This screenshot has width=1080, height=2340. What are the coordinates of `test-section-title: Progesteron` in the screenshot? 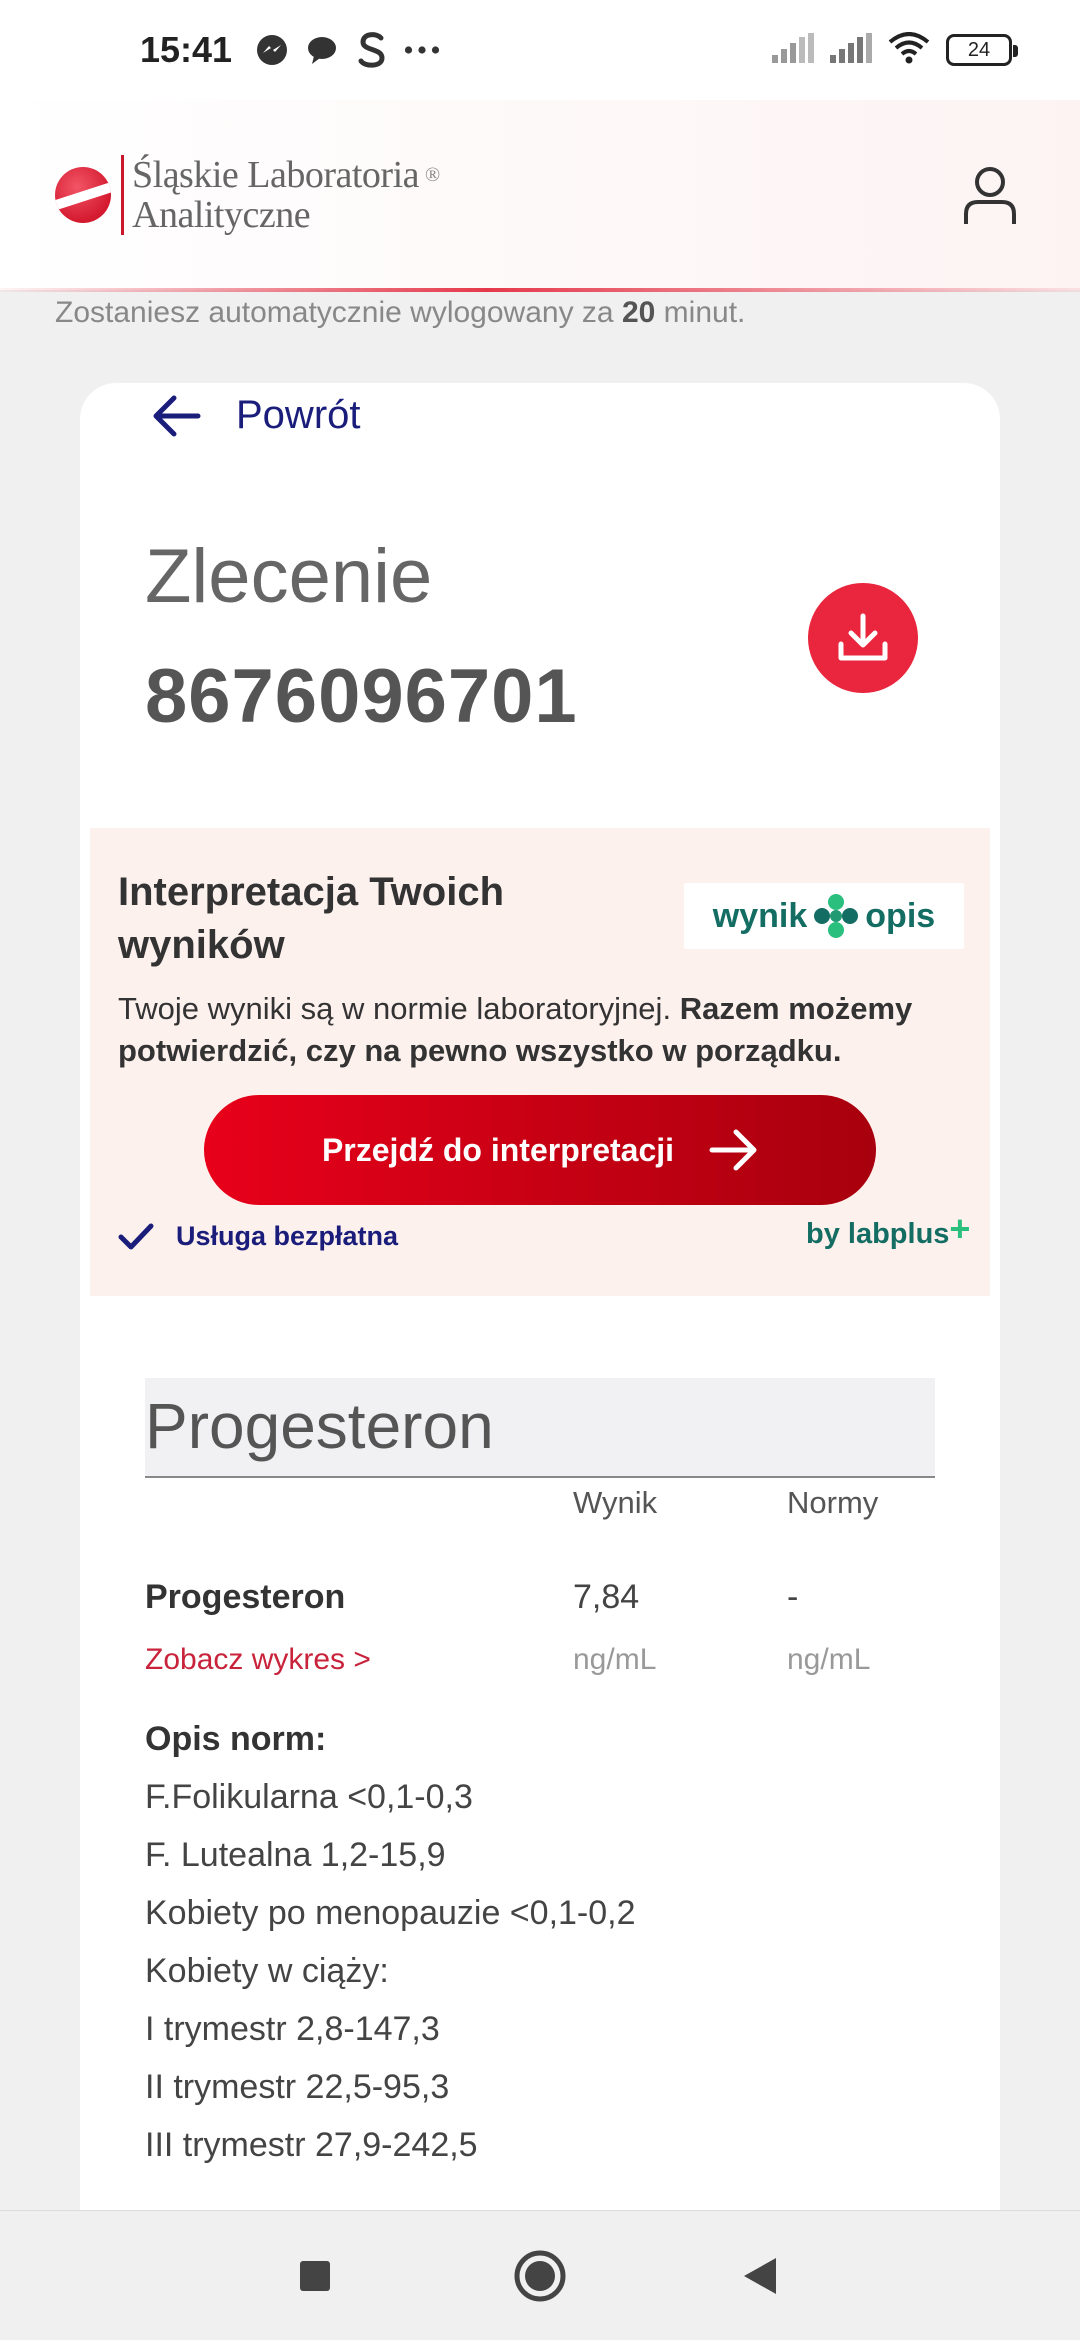 It's located at (540, 1428).